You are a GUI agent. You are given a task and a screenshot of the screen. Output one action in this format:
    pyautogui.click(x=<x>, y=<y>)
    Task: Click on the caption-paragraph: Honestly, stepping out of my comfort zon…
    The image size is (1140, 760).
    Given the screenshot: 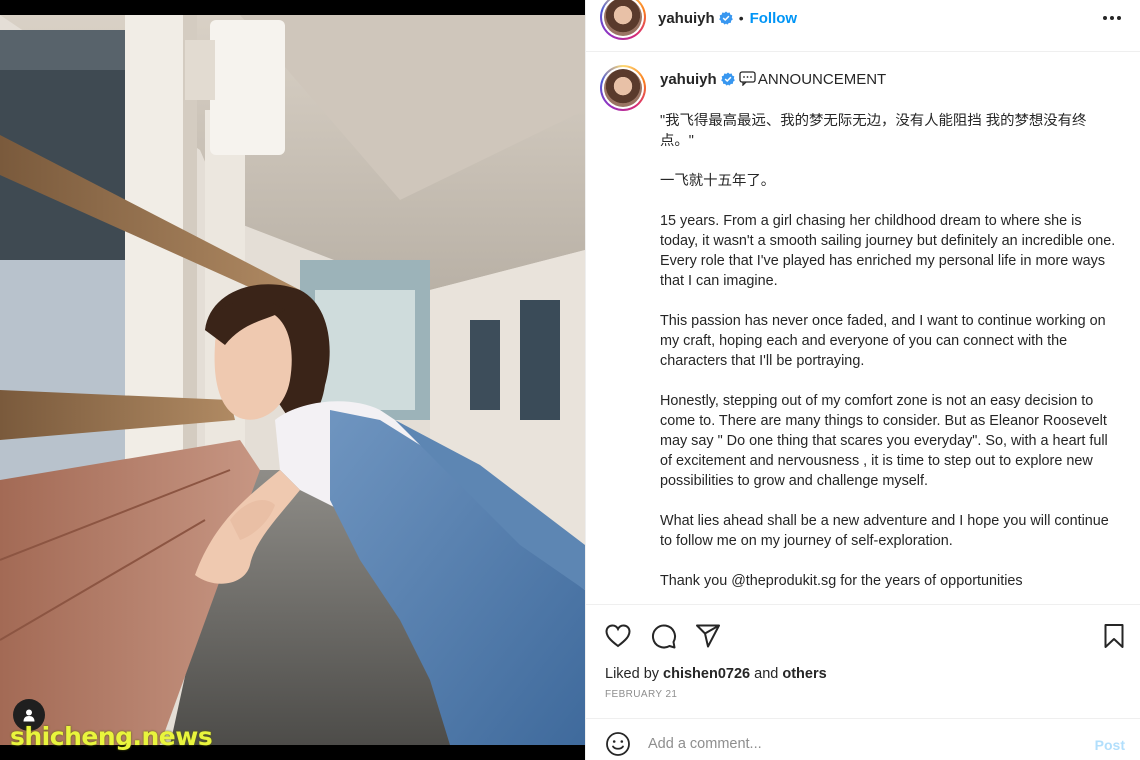 What is the action you would take?
    pyautogui.click(x=884, y=441)
    